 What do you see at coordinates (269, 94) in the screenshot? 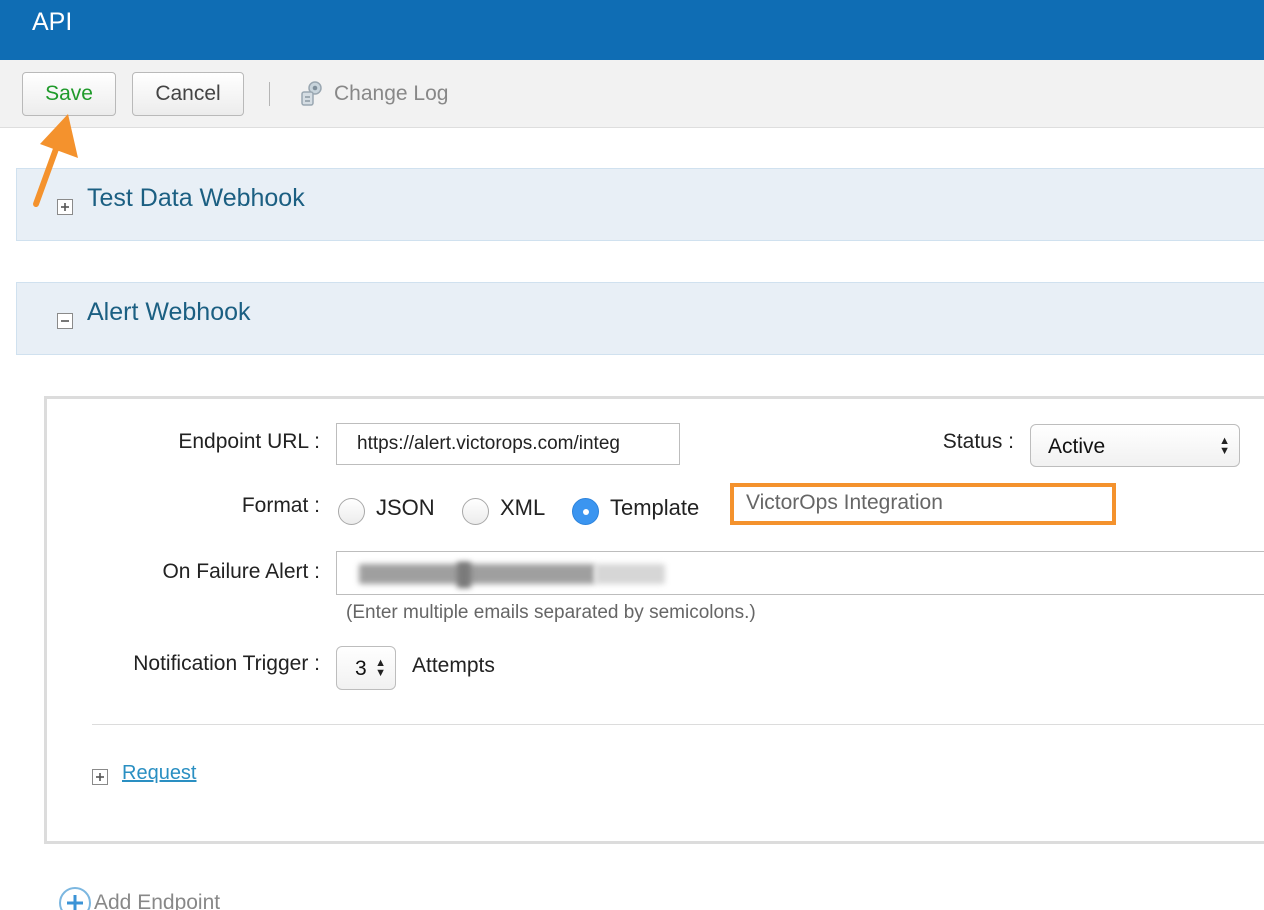
I see `toolbar-divider` at bounding box center [269, 94].